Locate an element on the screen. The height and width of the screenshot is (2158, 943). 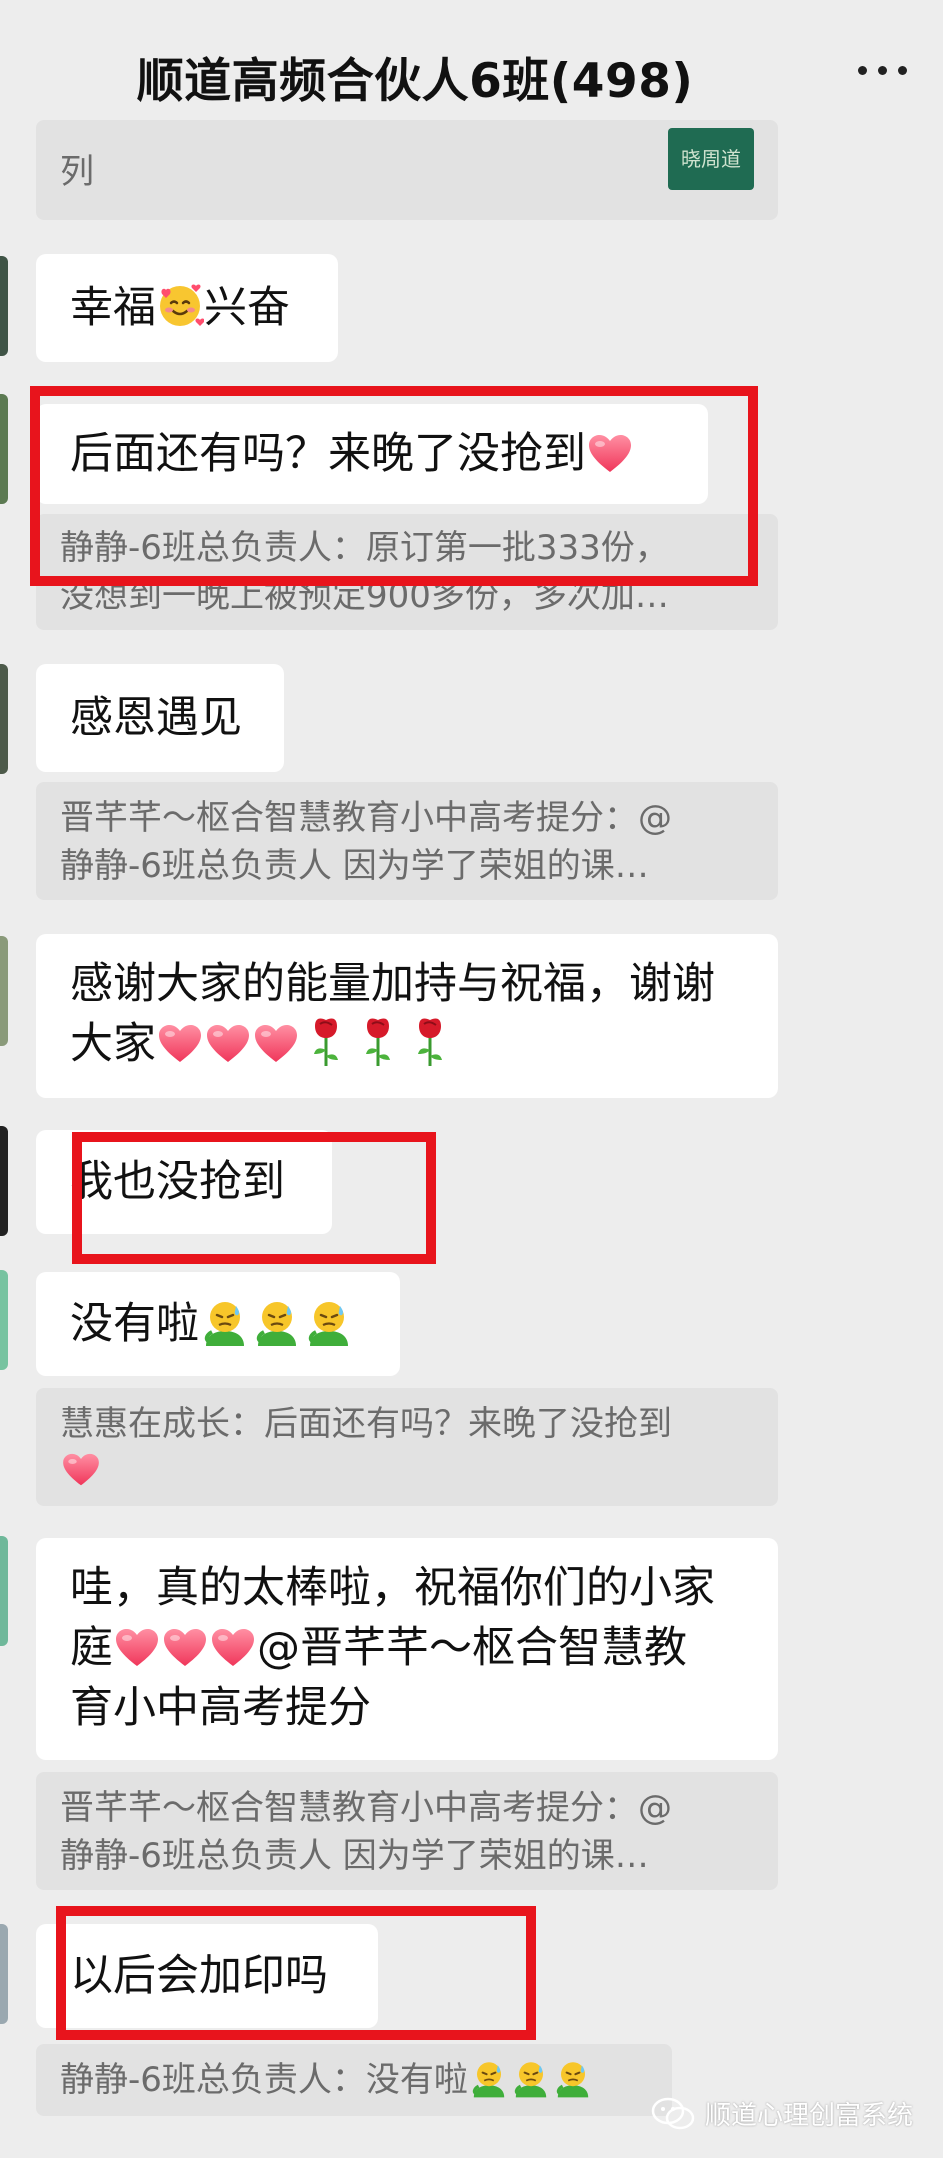
watermark-text: 顺道心理创富系统 is located at coordinates (808, 2116).